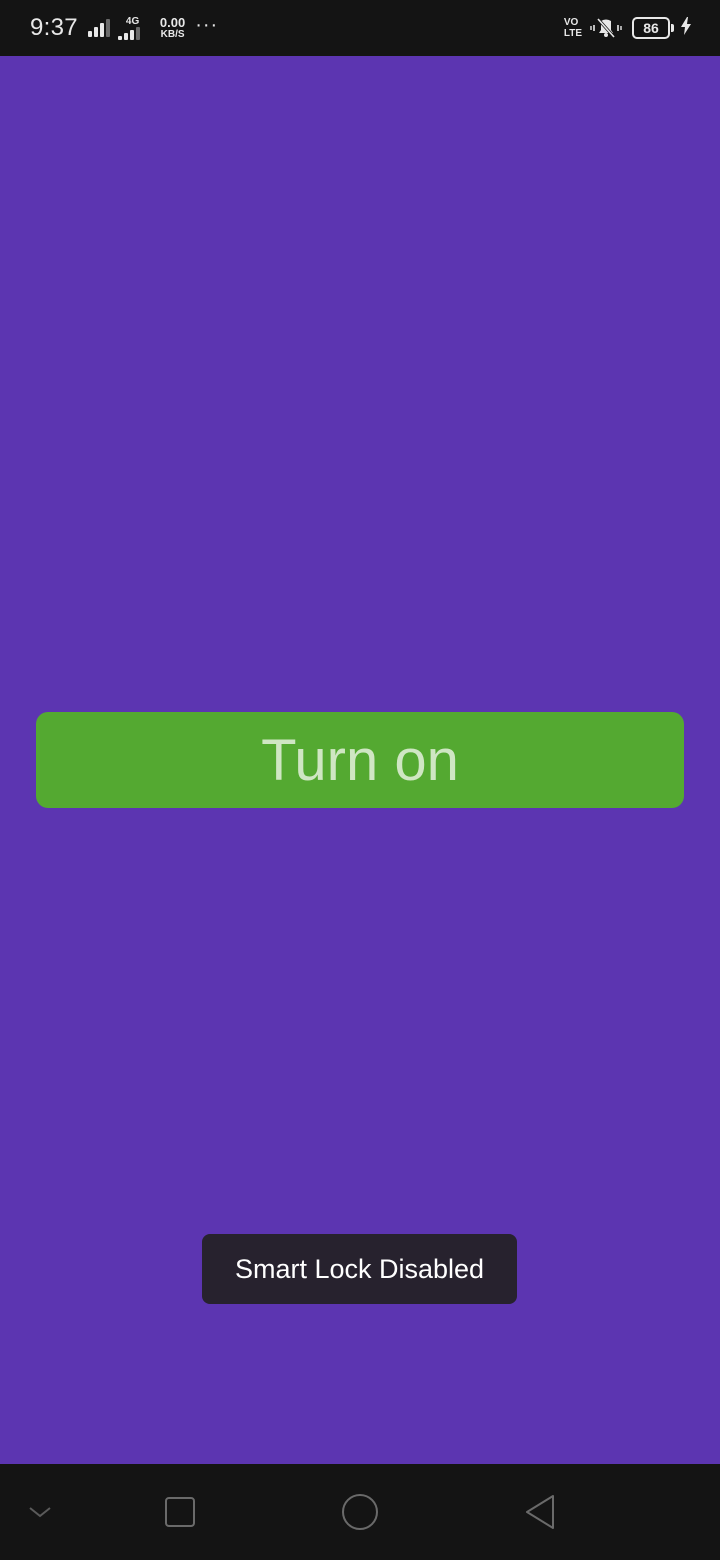 This screenshot has height=1560, width=720. I want to click on network-speed-unit: KB/S, so click(172, 34).